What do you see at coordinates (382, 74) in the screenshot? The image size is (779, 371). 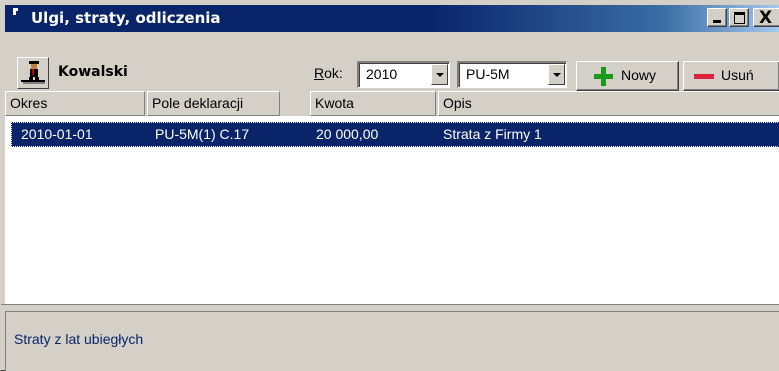 I see `year-select-value: 2010` at bounding box center [382, 74].